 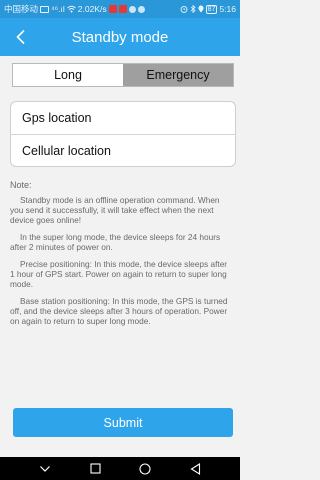 I want to click on recent-apps-icon, so click(x=95, y=468).